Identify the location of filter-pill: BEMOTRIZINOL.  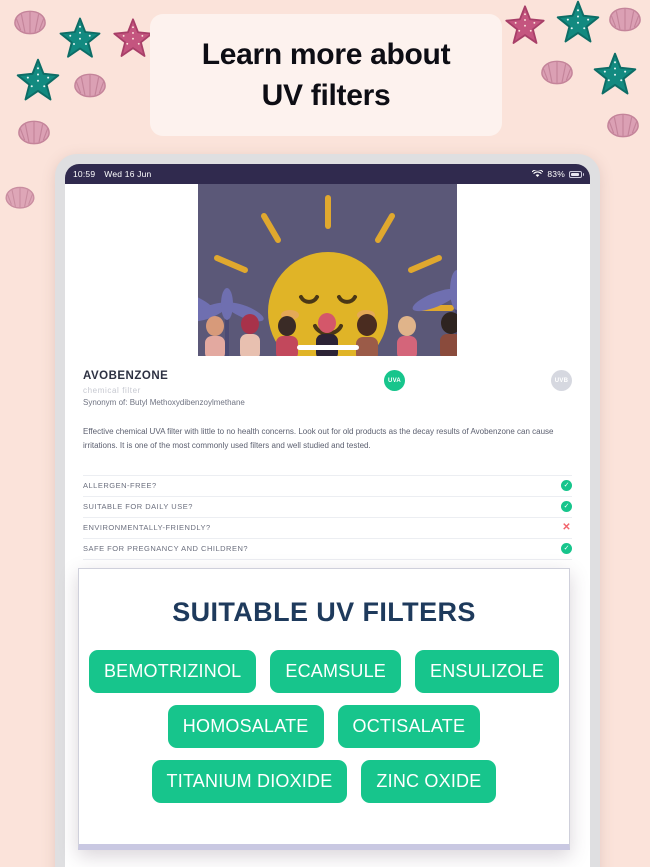
(172, 671).